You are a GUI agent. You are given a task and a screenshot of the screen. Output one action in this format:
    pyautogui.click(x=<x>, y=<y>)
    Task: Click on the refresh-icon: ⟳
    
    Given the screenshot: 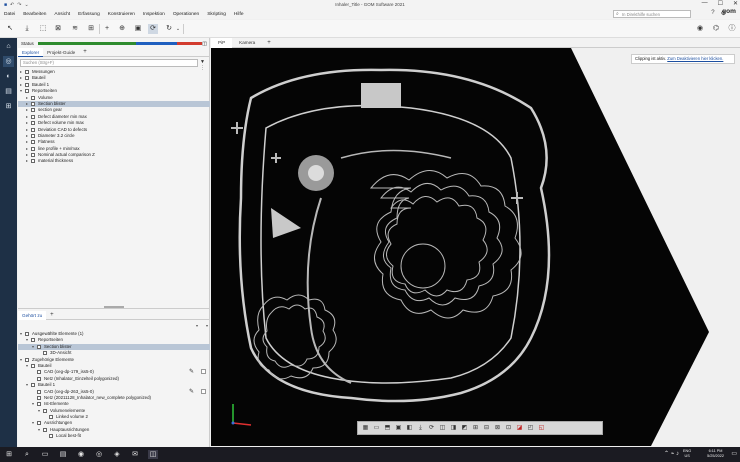 What is the action you would take?
    pyautogui.click(x=153, y=29)
    